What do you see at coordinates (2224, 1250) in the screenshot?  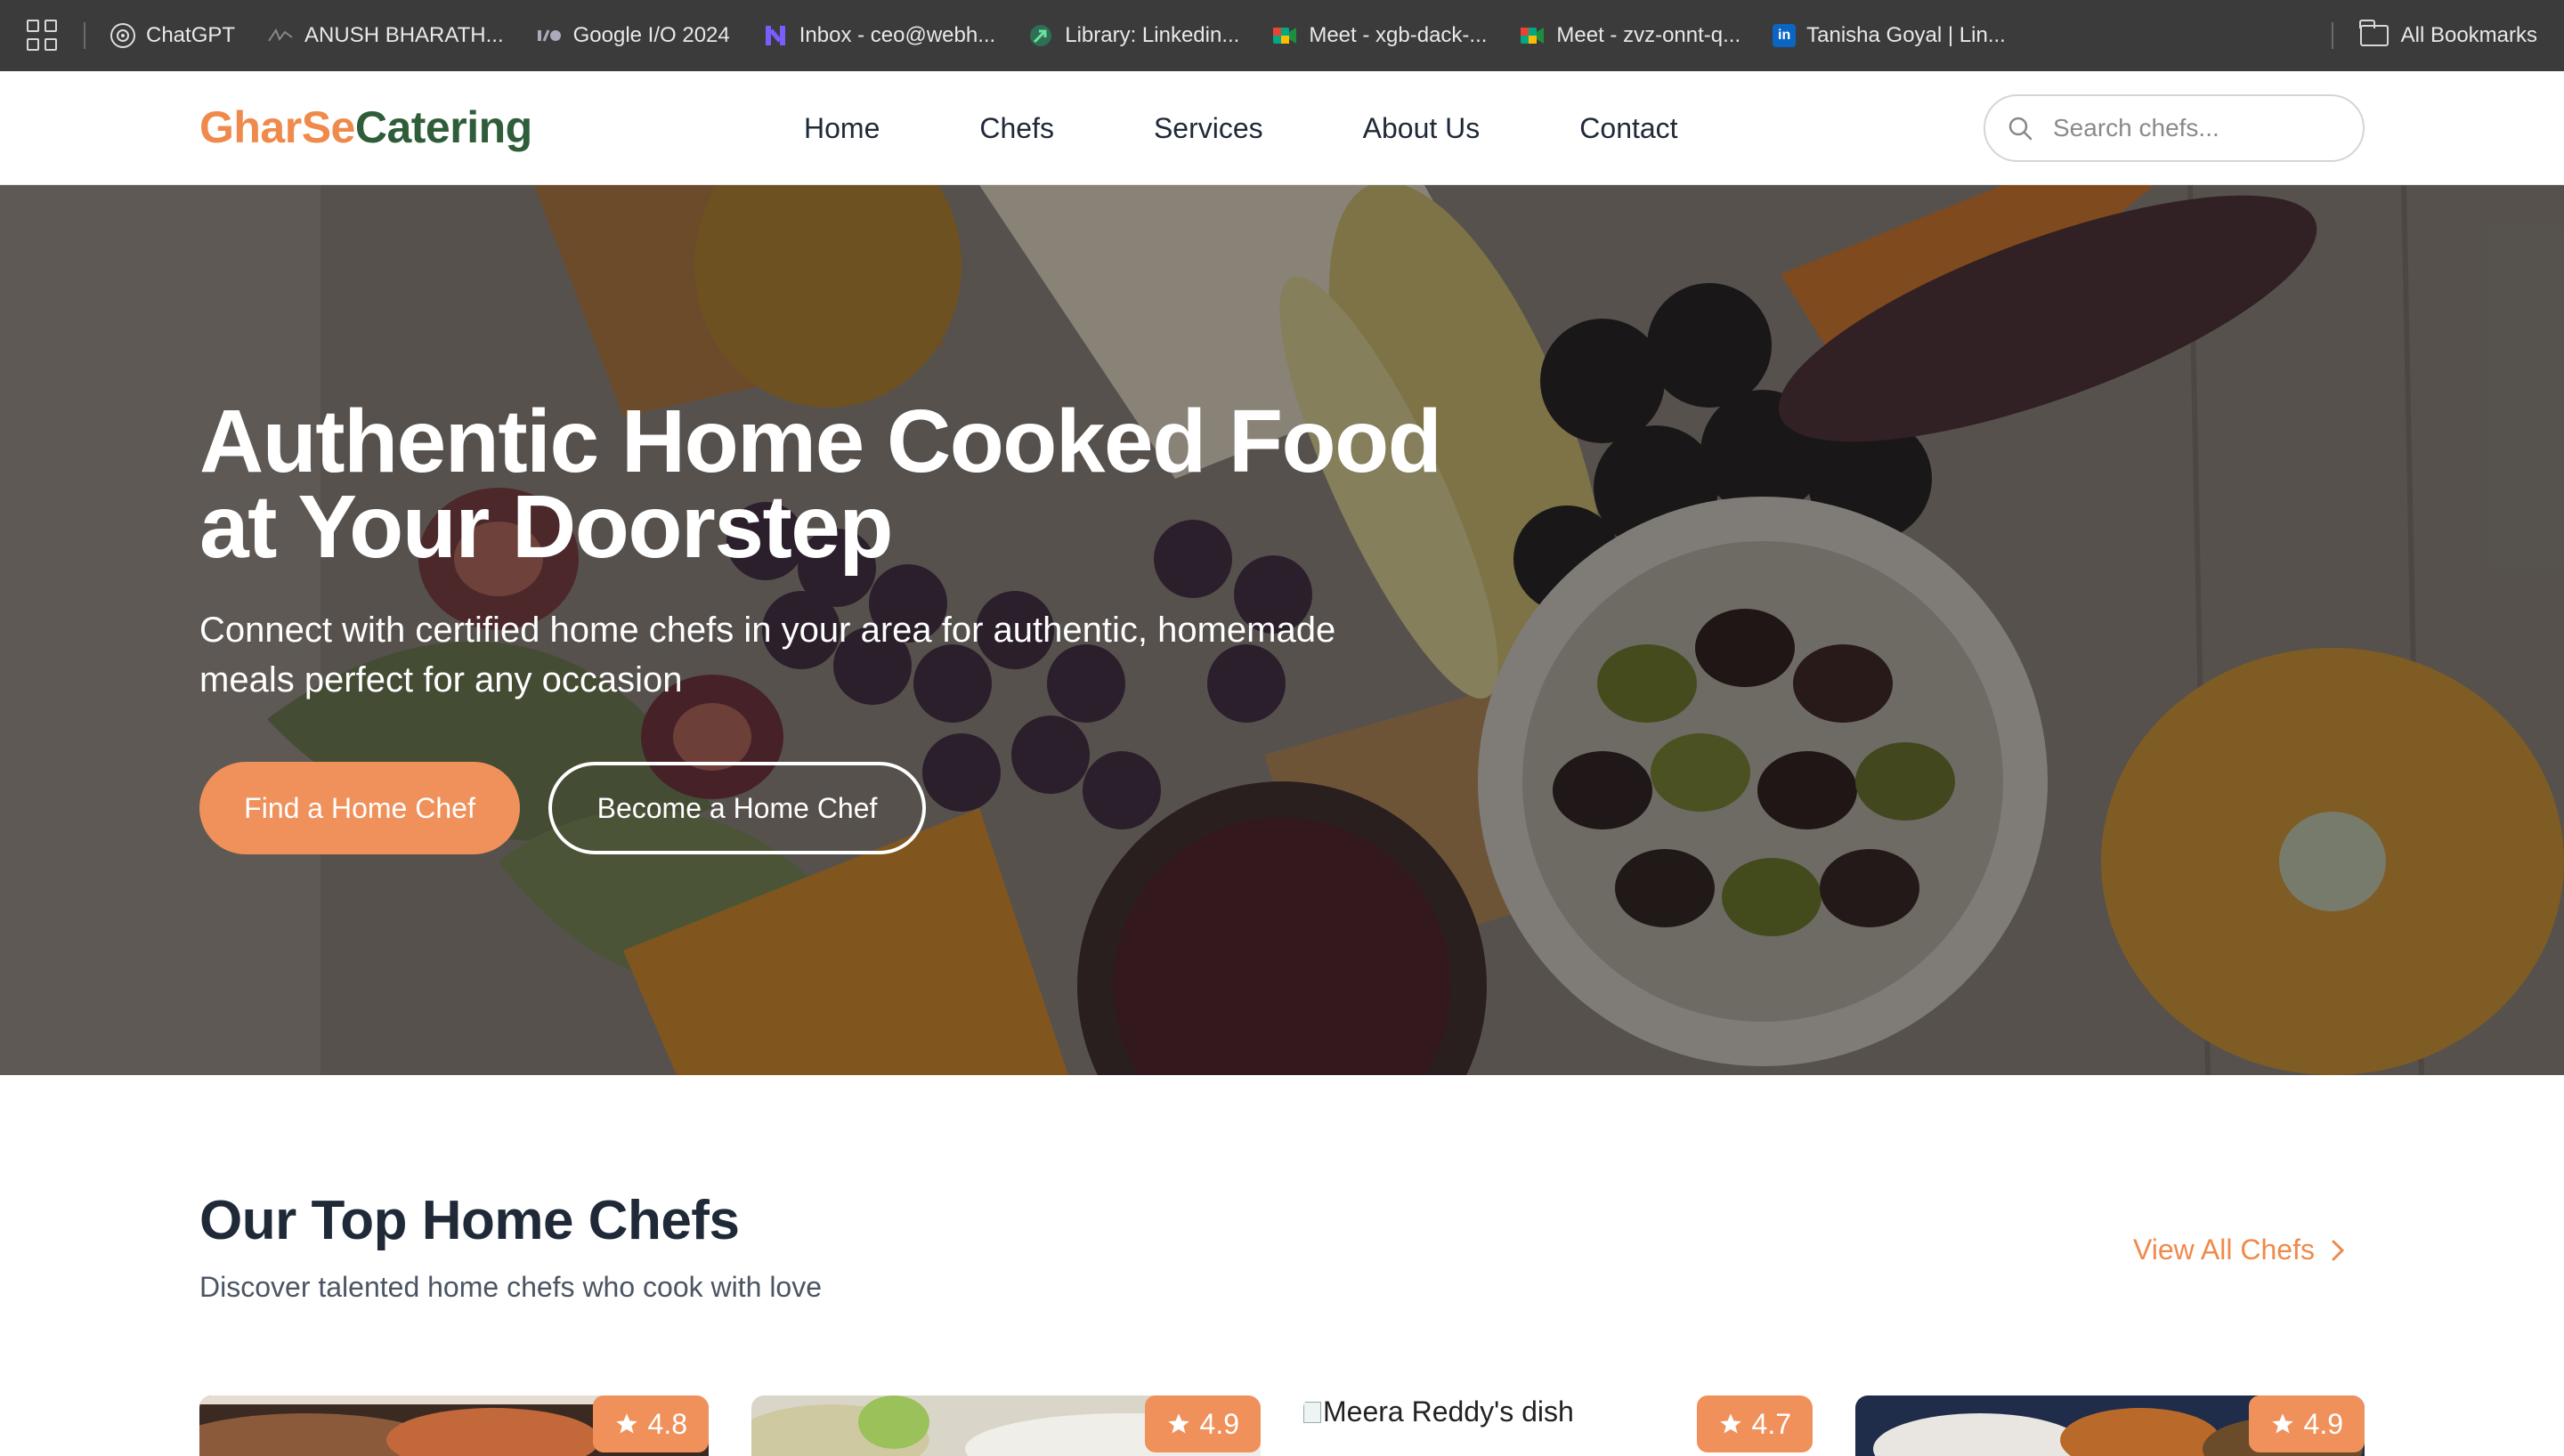 I see `view-all-label: View All Chefs` at bounding box center [2224, 1250].